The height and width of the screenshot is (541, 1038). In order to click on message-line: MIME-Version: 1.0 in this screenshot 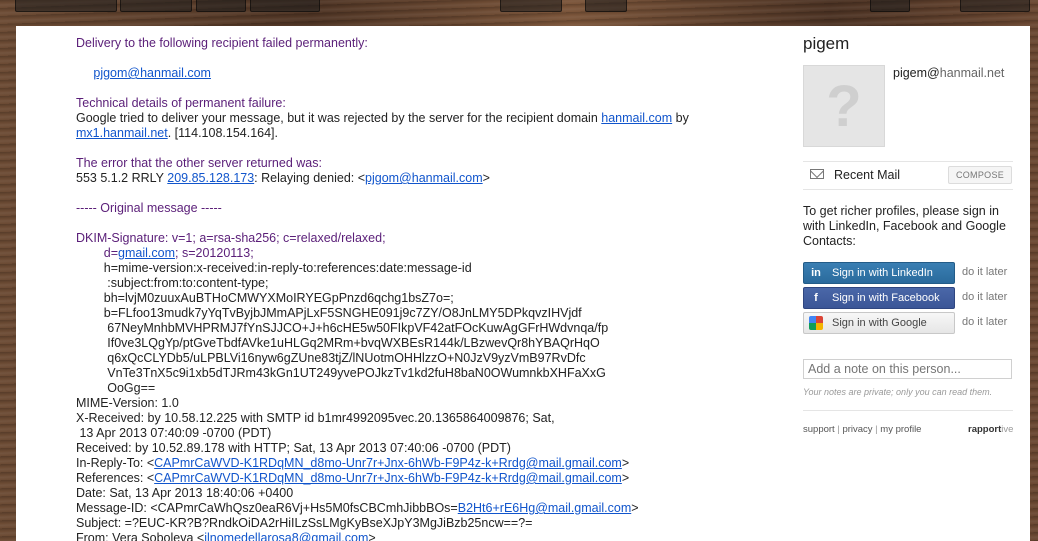, I will do `click(416, 403)`.